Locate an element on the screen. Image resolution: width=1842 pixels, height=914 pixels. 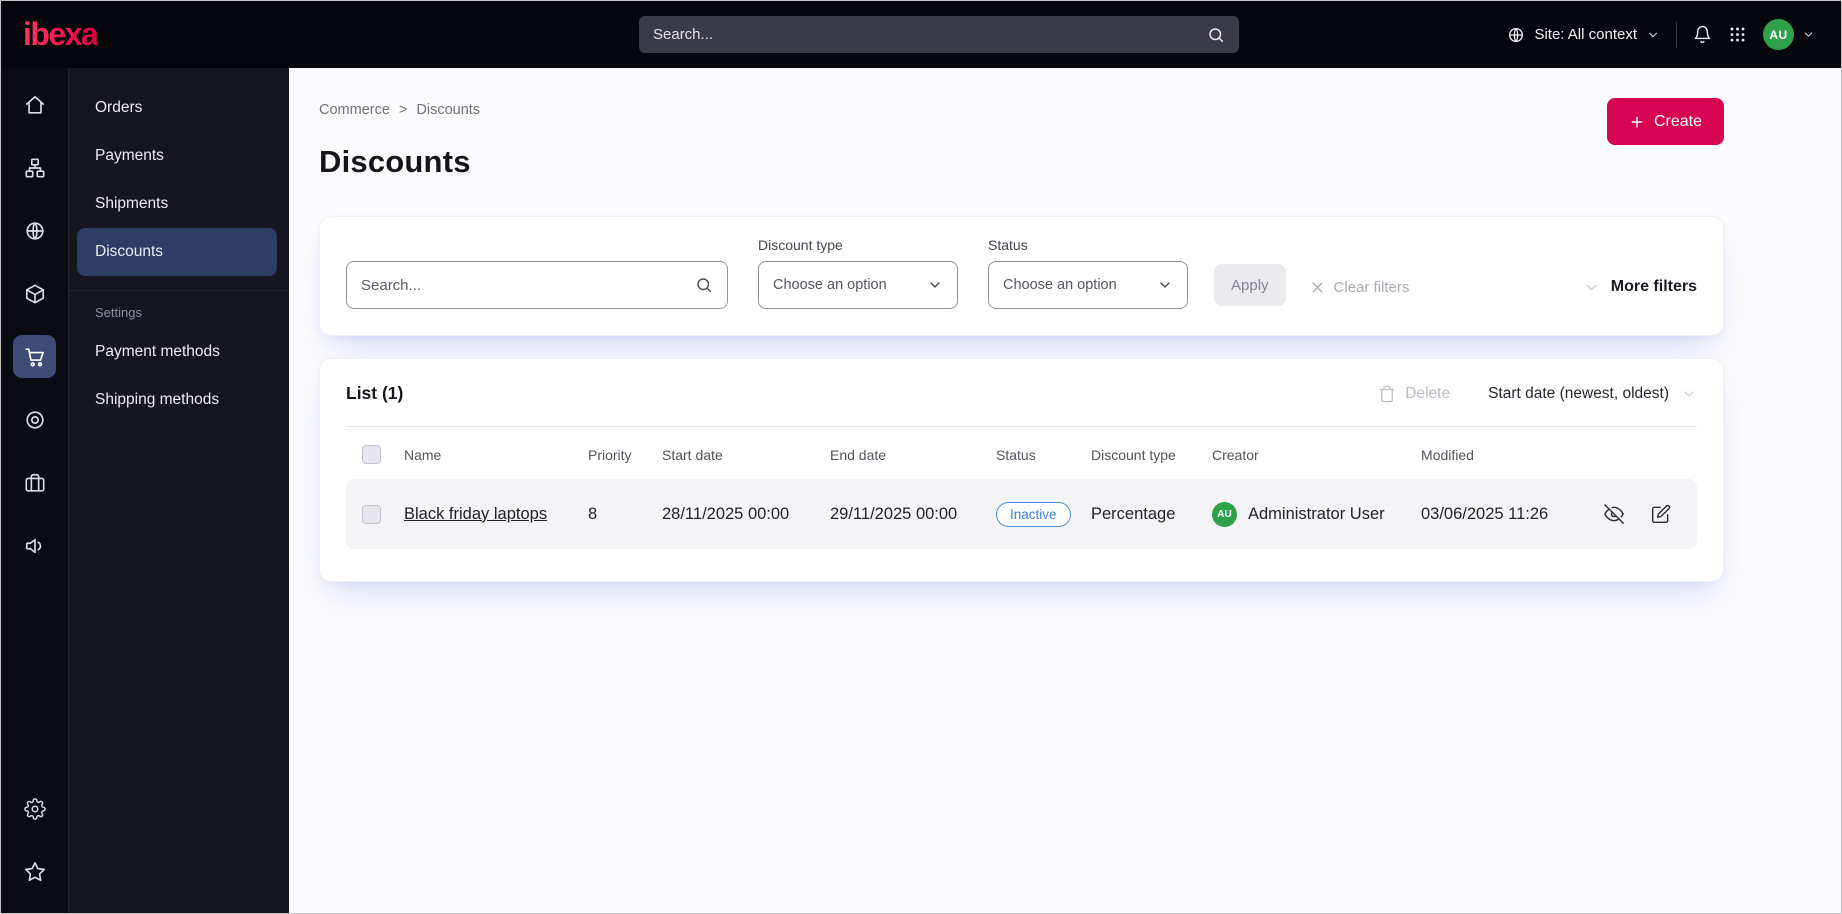
nav-content-button is located at coordinates (34, 167).